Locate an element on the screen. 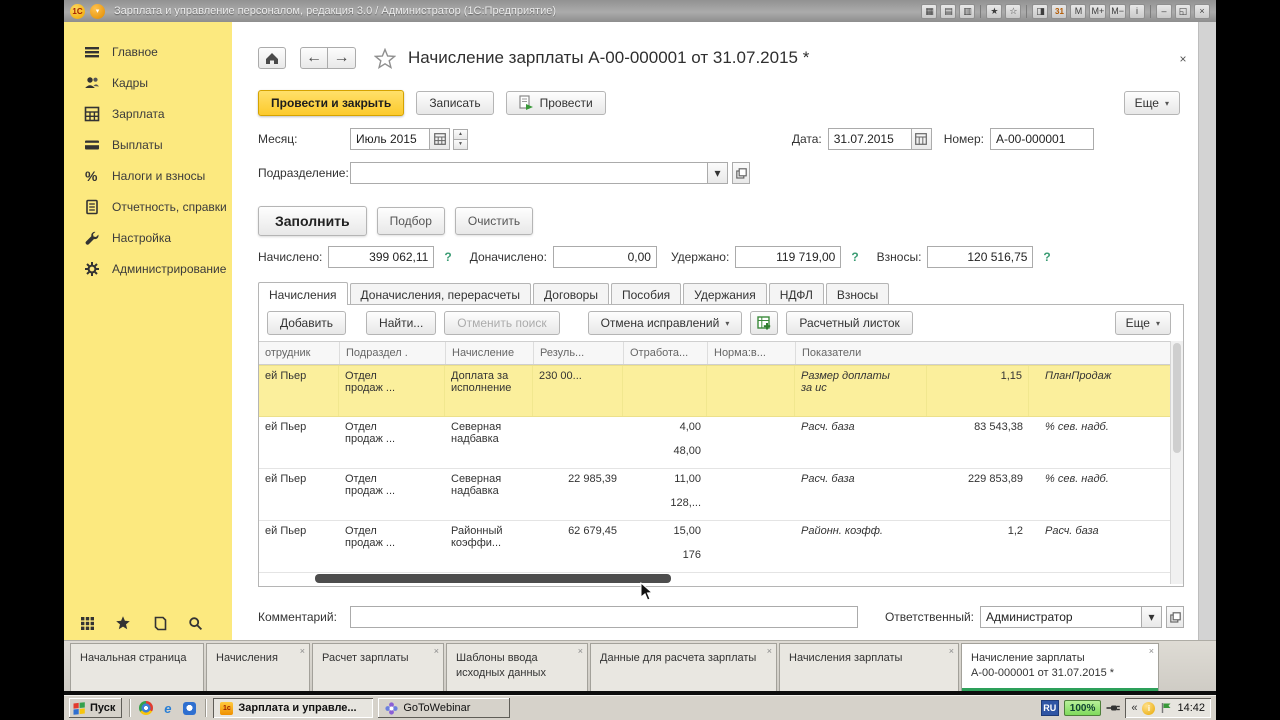 The image size is (1280, 720). window-tab-templates: Шаблоны ввода исходных данных × is located at coordinates (517, 667).